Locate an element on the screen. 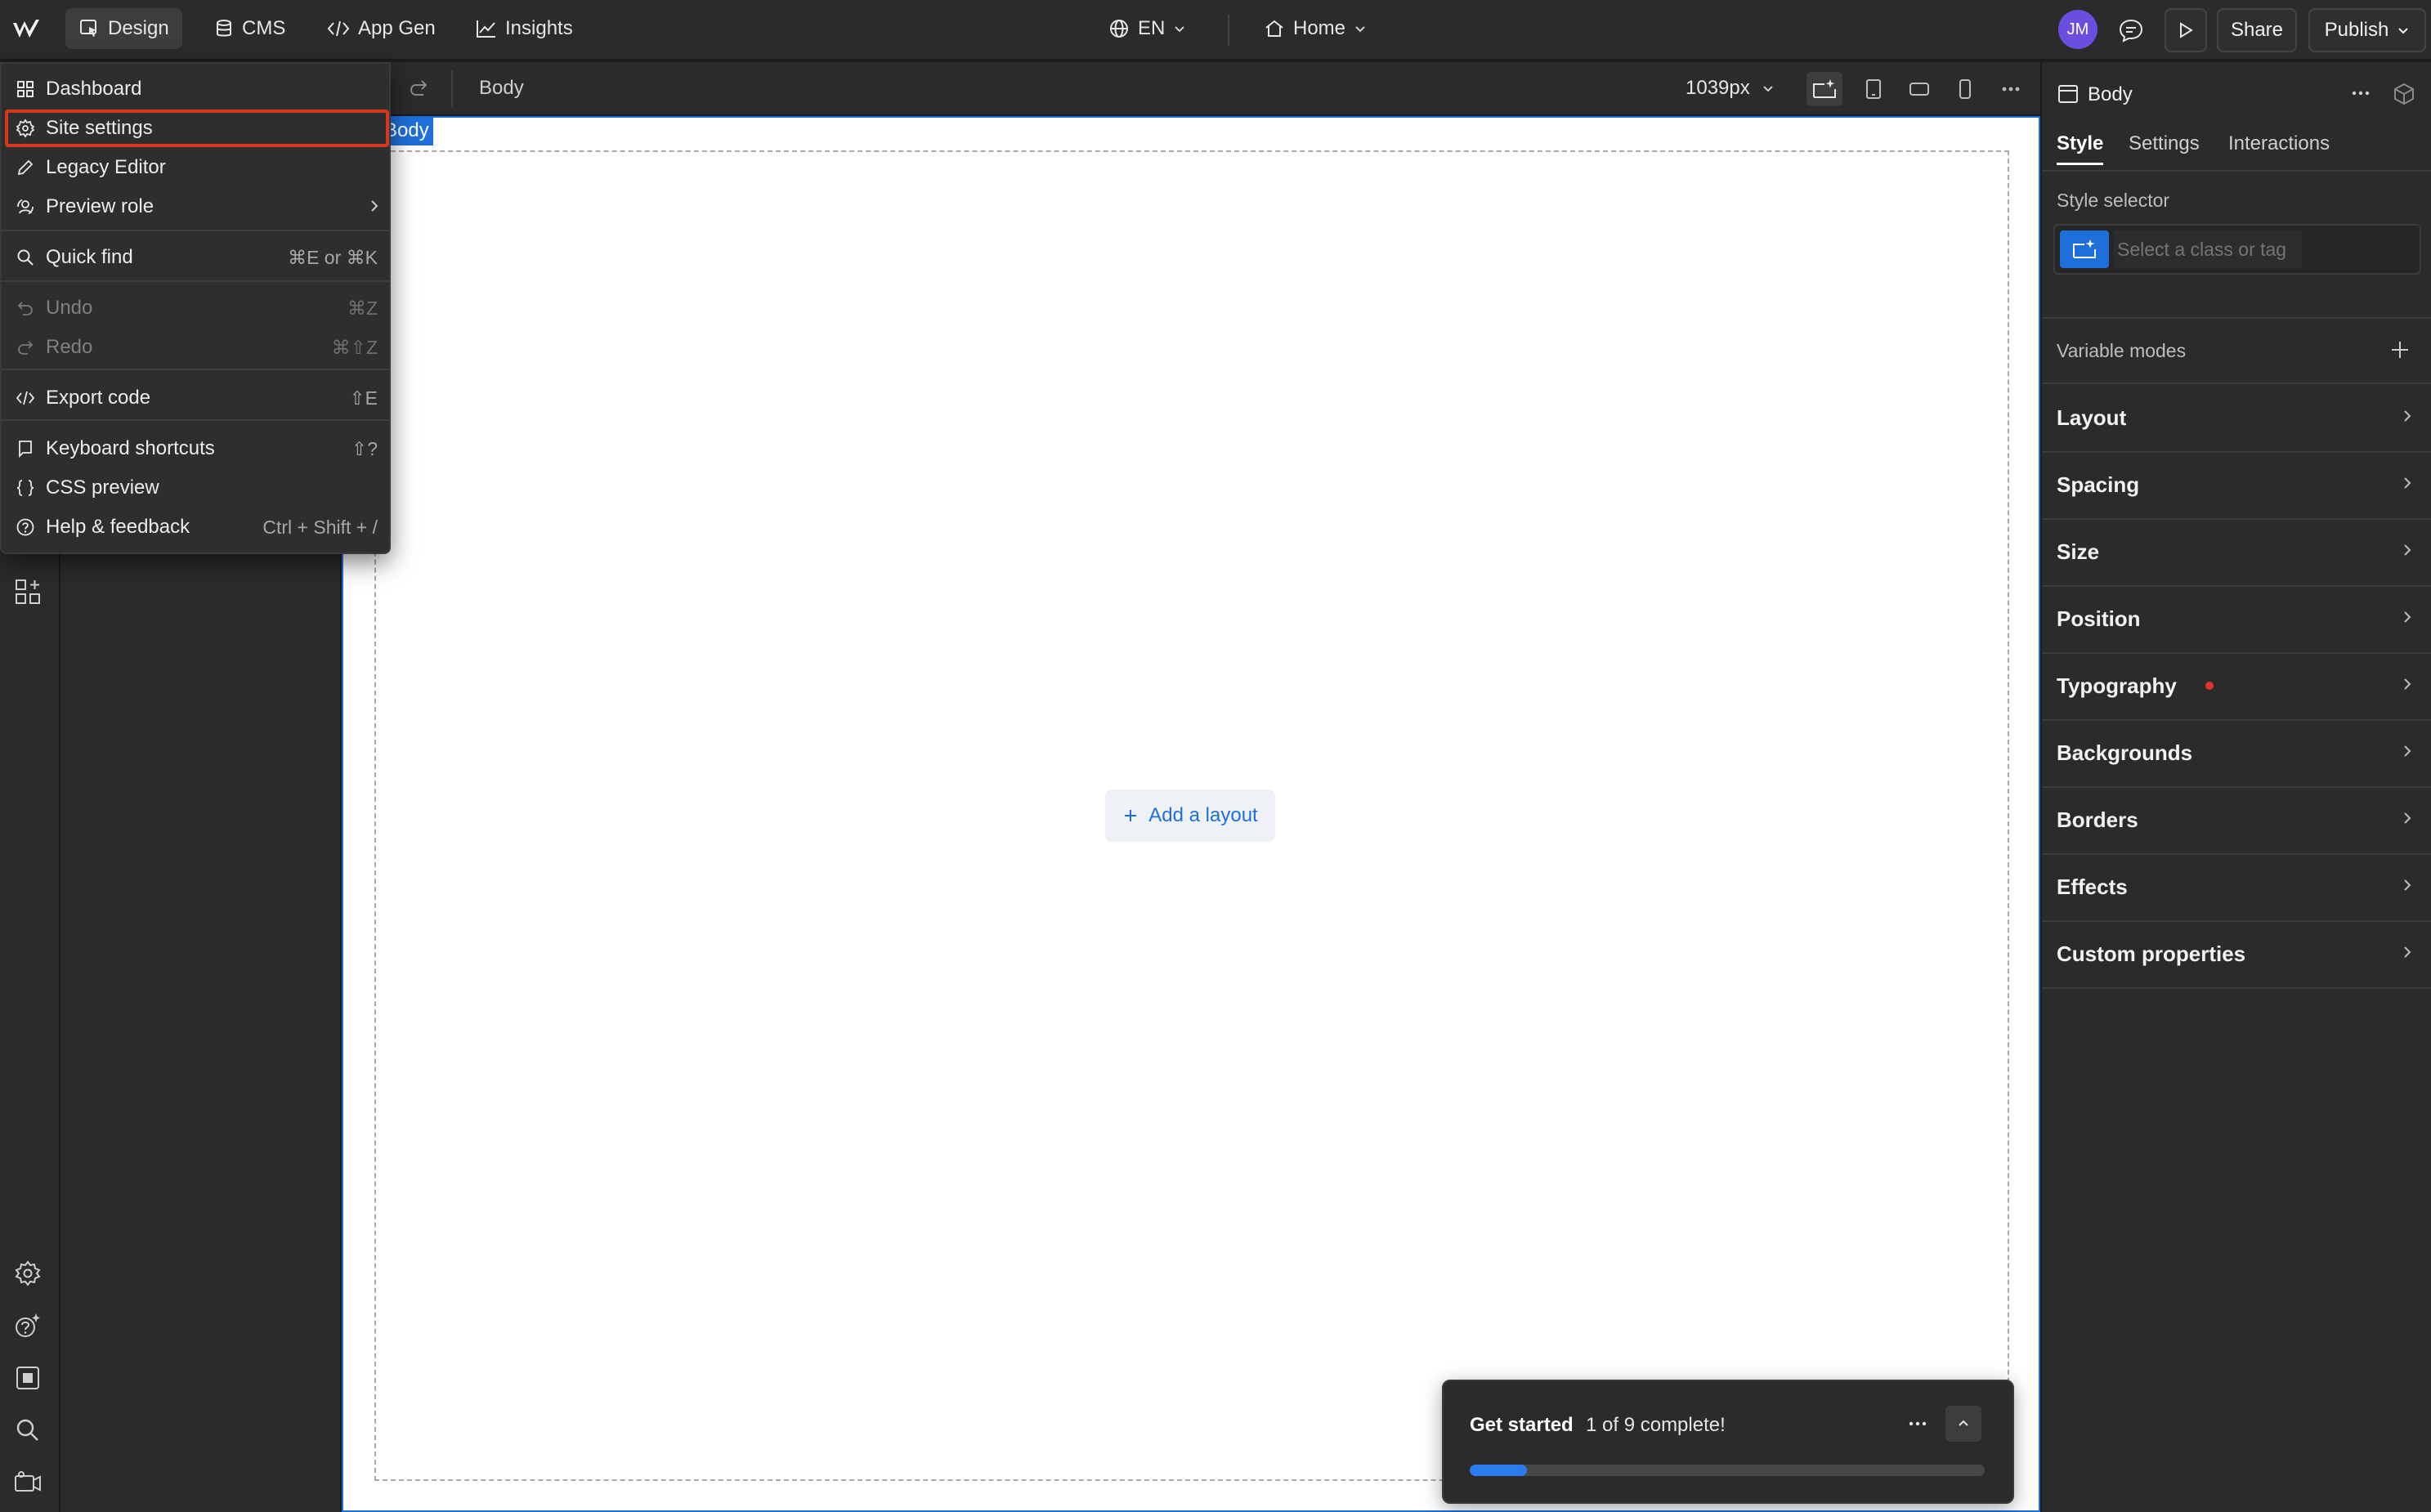 The height and width of the screenshot is (1512, 2431). menu-item-shortcut: ⇧E is located at coordinates (363, 398).